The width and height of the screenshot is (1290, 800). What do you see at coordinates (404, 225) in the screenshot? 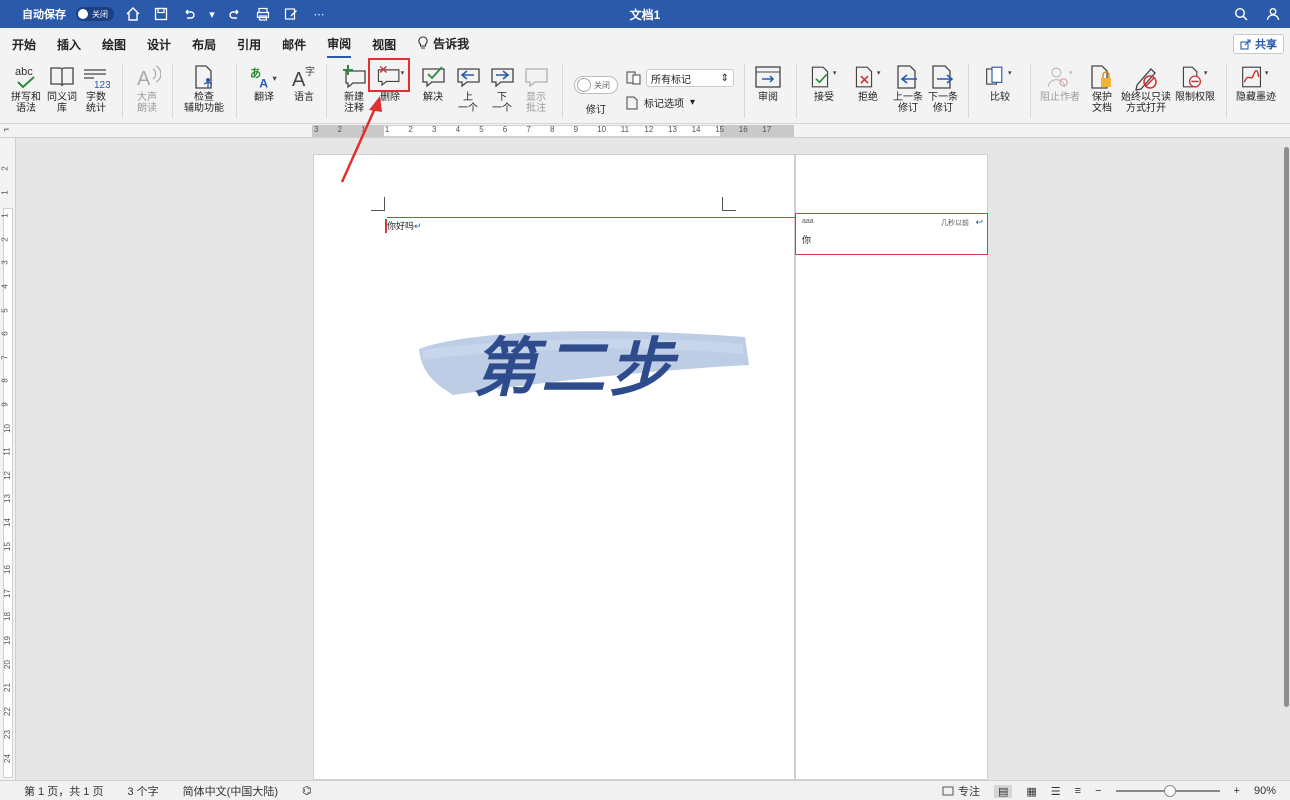
I see `document-text: 你好吗↵` at bounding box center [404, 225].